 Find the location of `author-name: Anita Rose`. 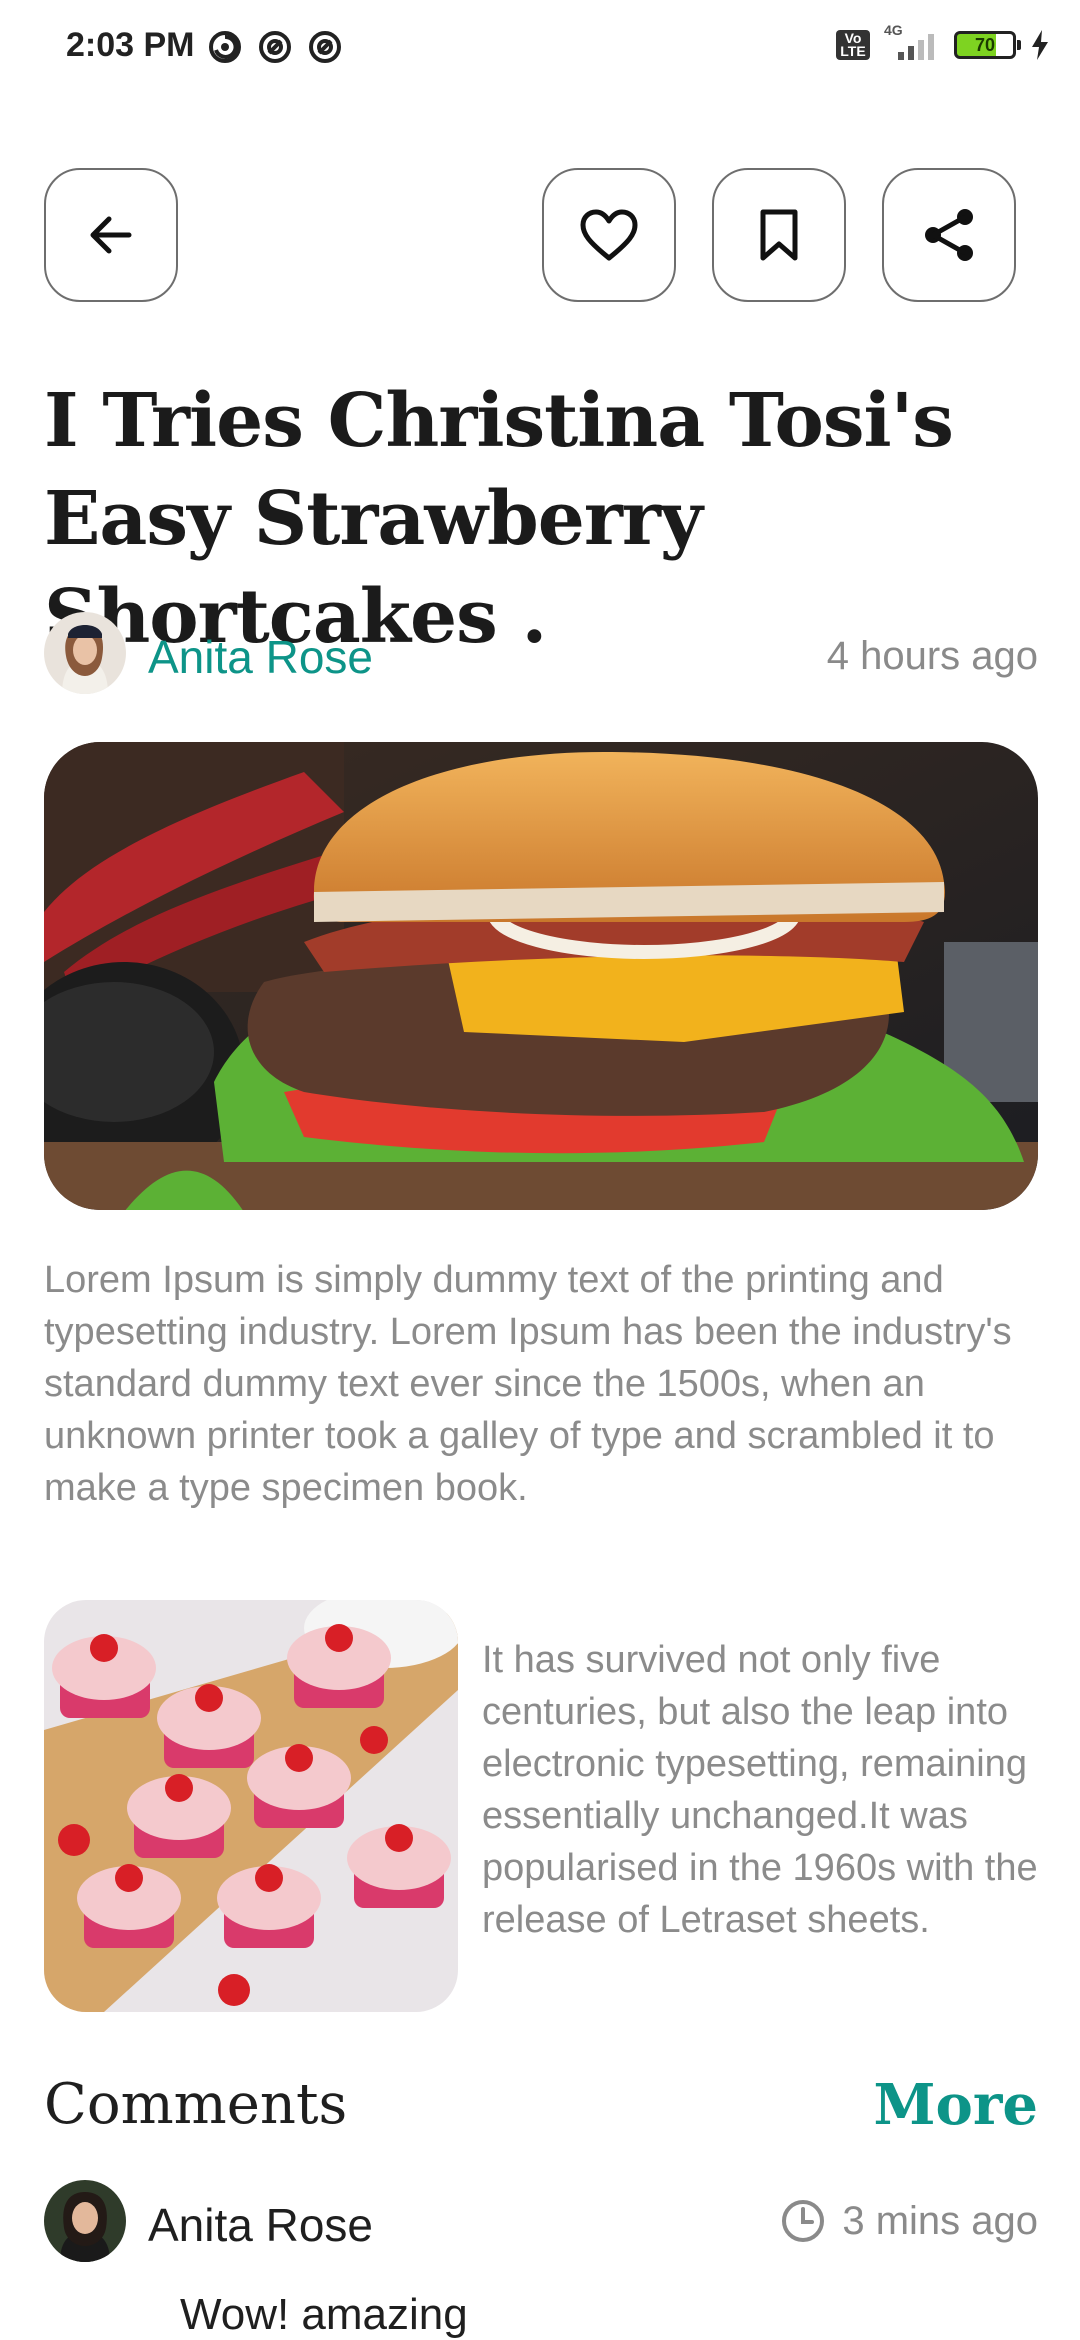

author-name: Anita Rose is located at coordinates (260, 657).